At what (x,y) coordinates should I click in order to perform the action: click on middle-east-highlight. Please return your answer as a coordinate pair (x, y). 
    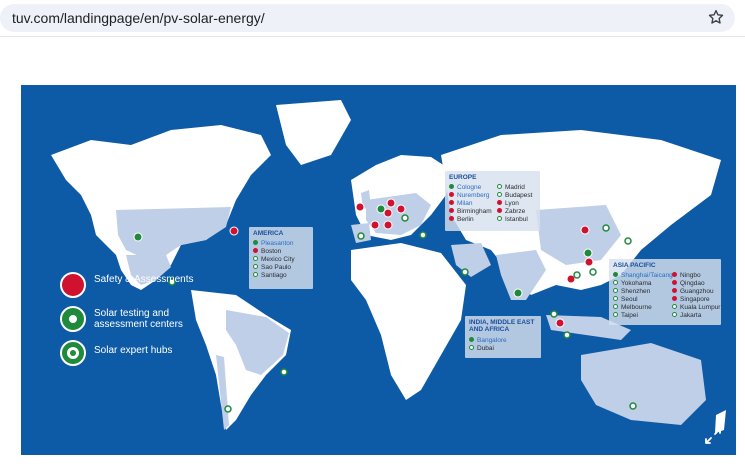
    Looking at the image, I should click on (471, 260).